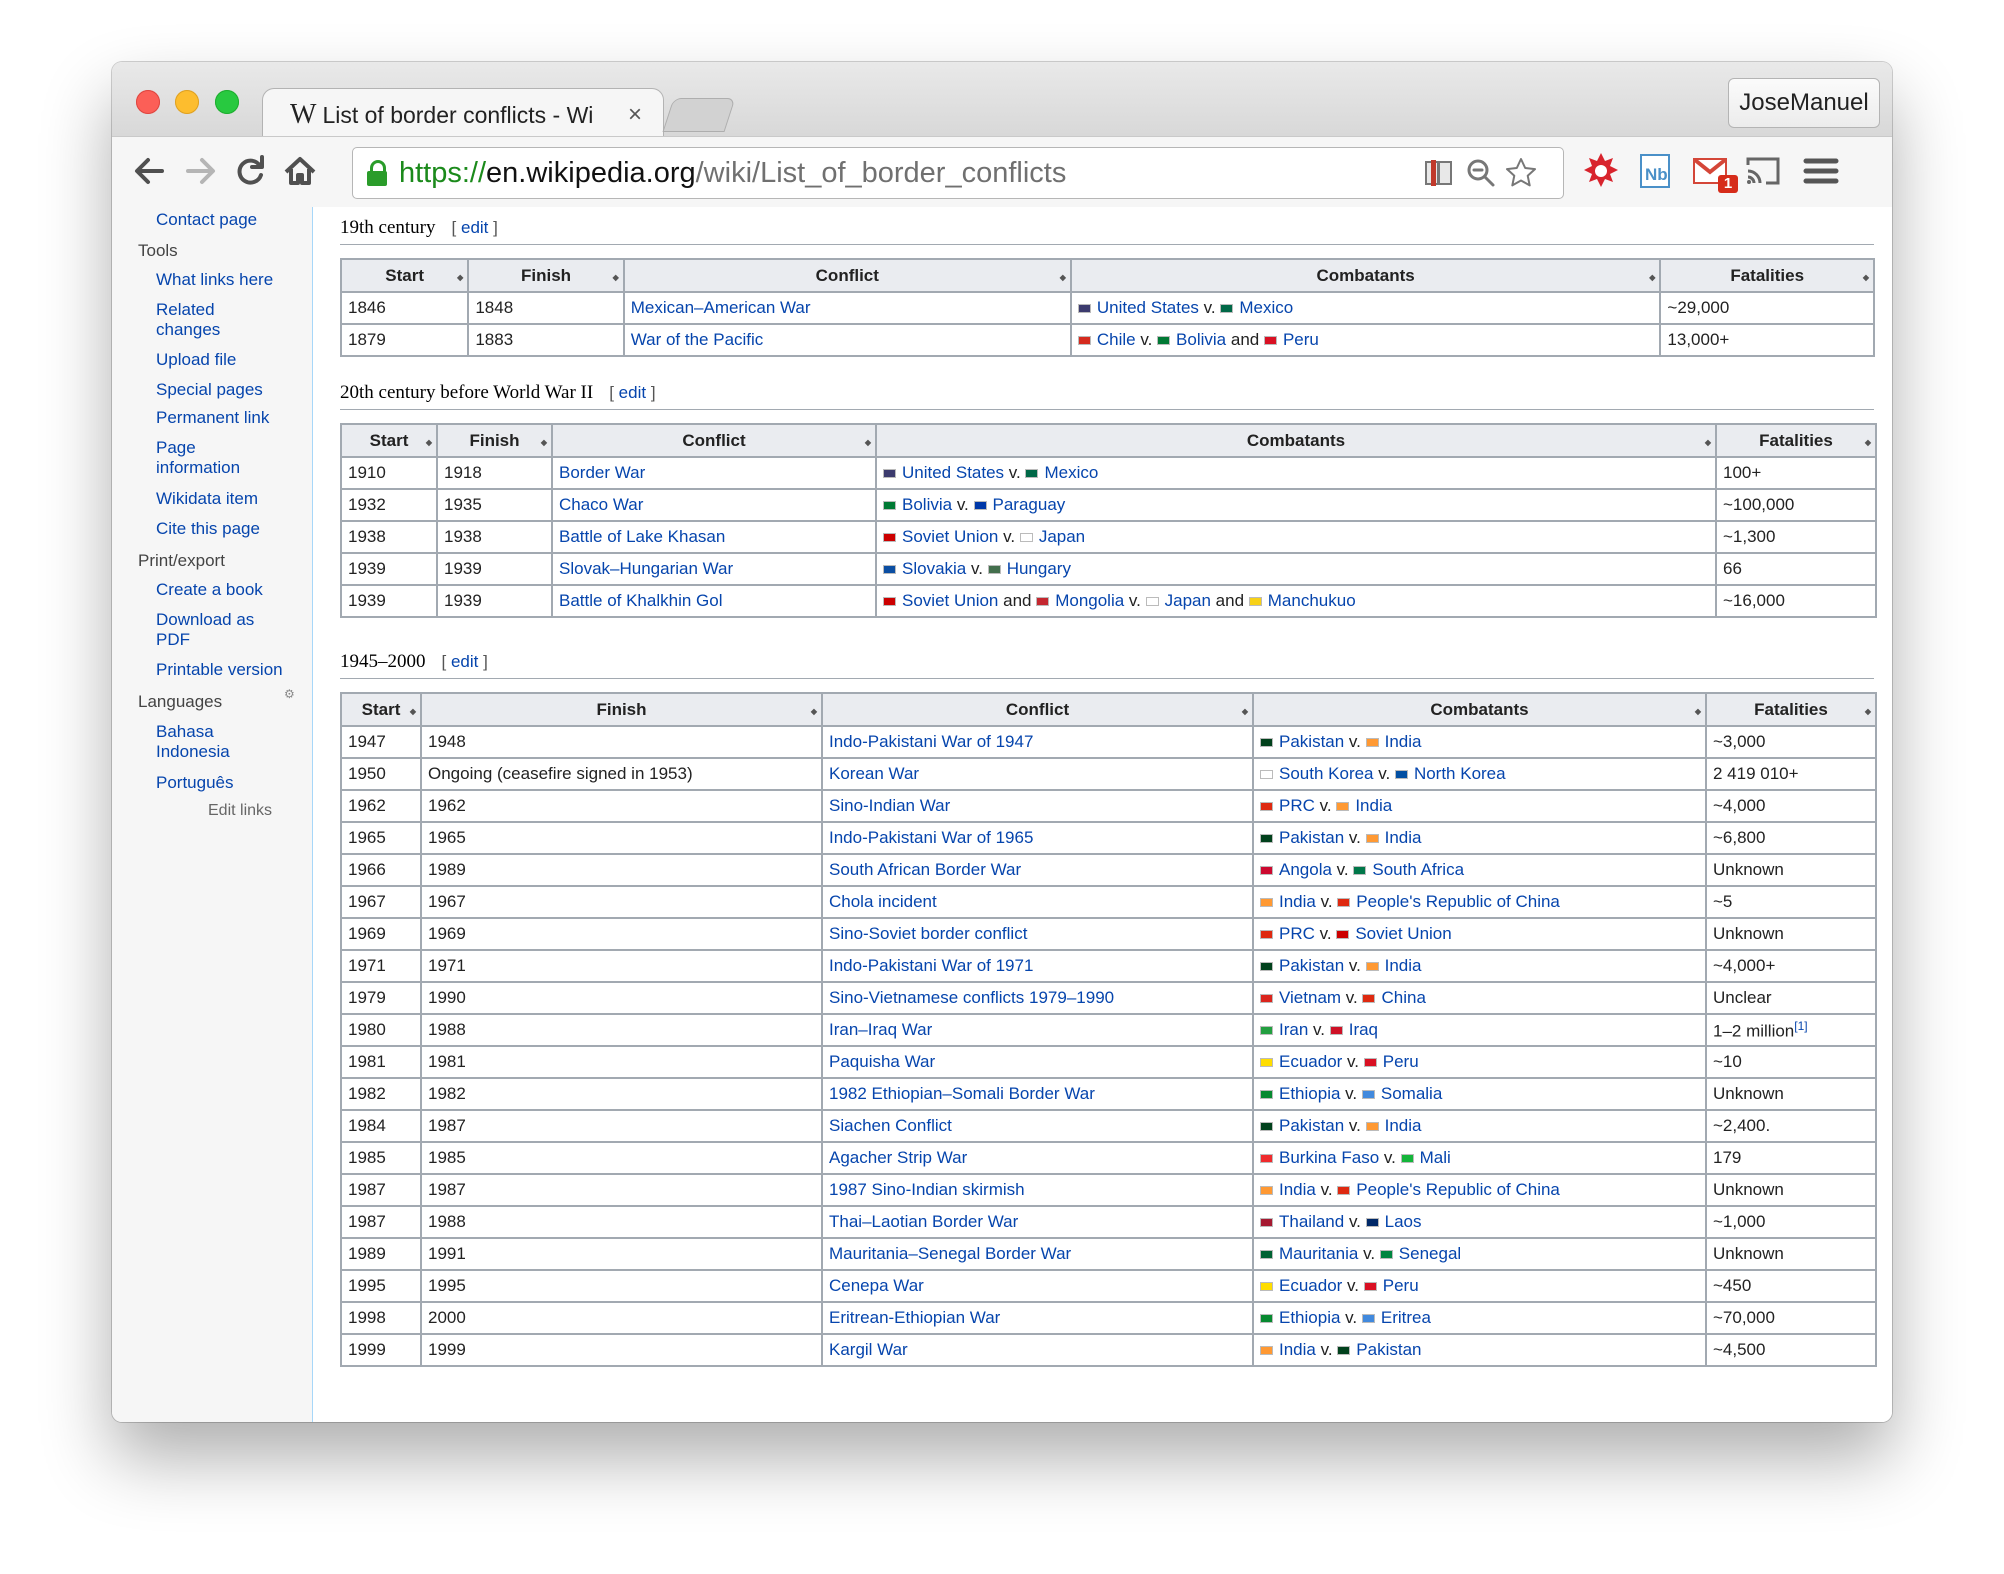  I want to click on country-link: Senegal, so click(1430, 1253).